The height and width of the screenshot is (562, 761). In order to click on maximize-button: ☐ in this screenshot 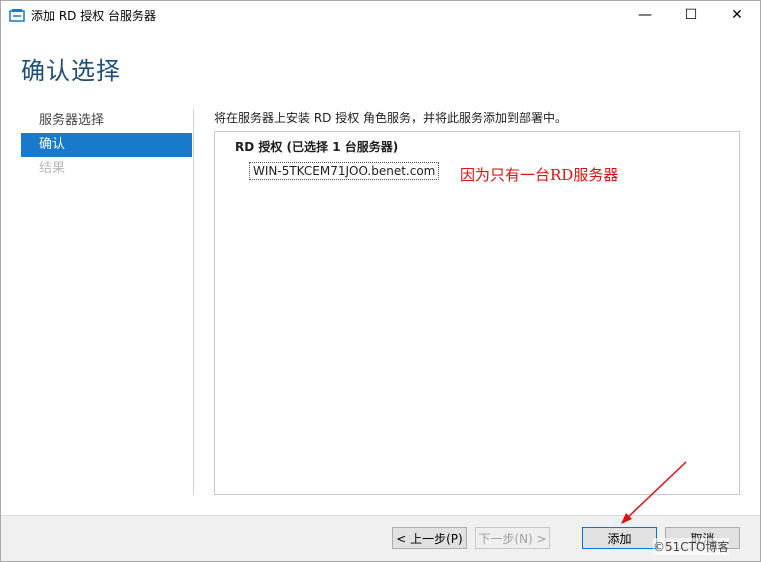, I will do `click(691, 15)`.